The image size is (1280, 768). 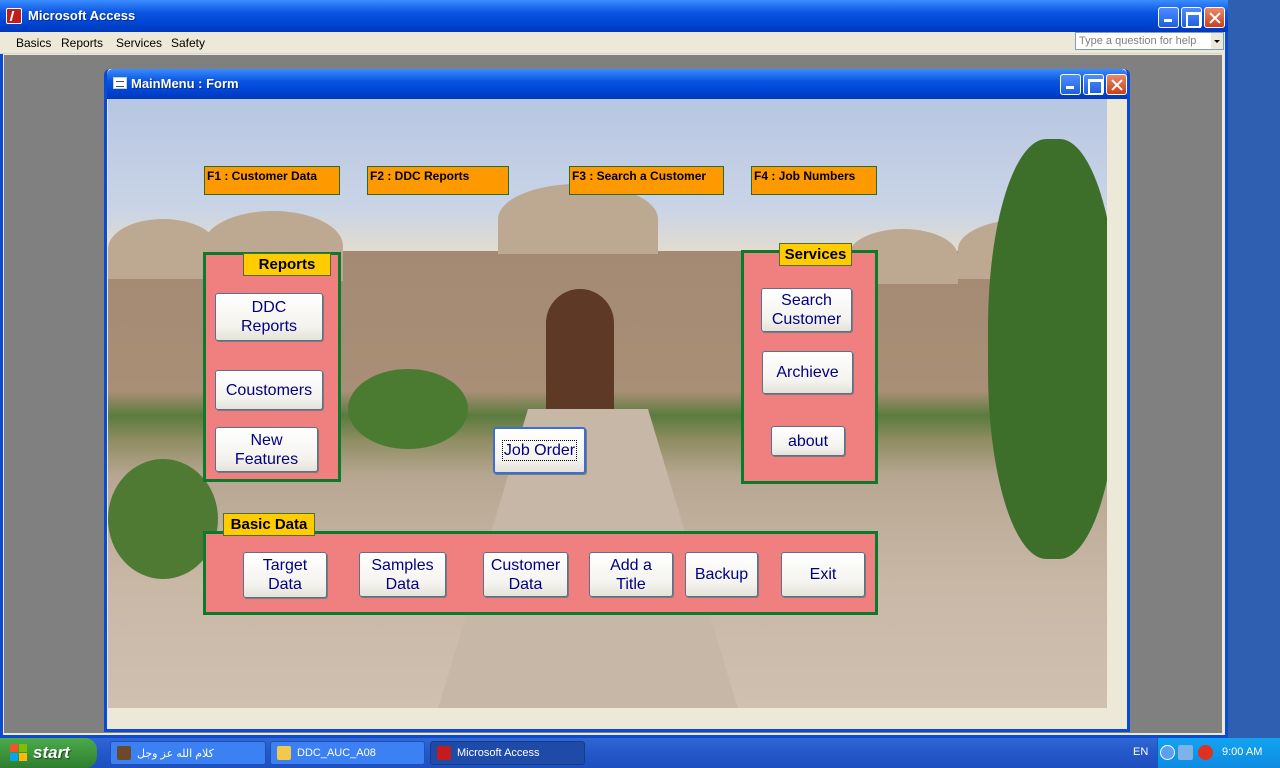 I want to click on taskbar-item-label: DDC_AUC_A08, so click(x=336, y=753).